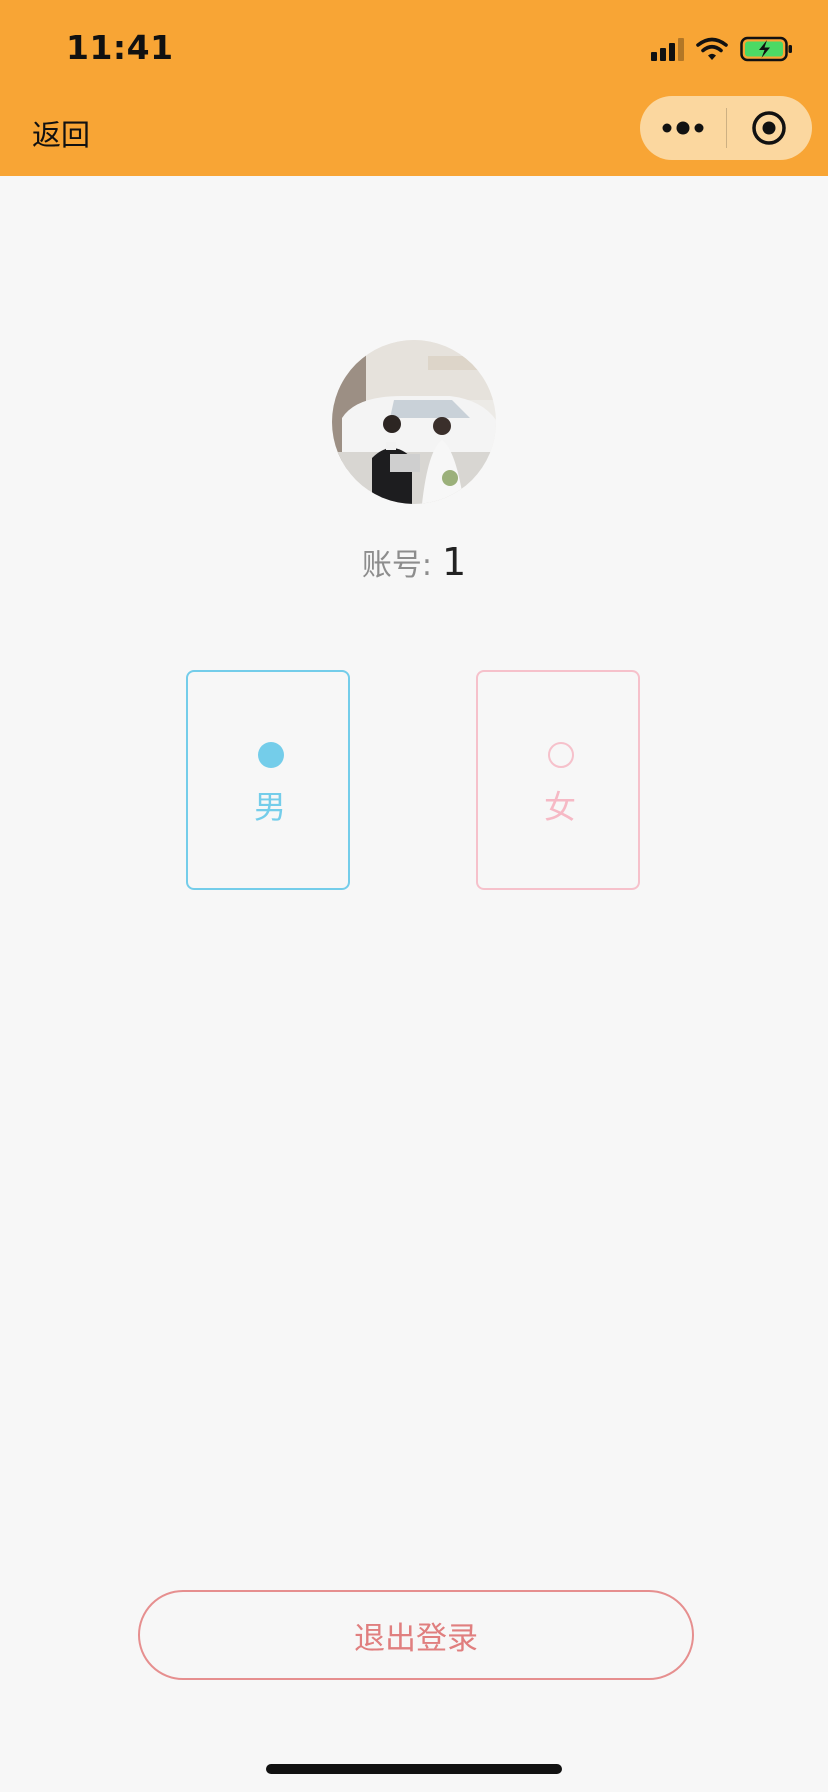 The height and width of the screenshot is (1792, 828). I want to click on wifi-icon, so click(712, 48).